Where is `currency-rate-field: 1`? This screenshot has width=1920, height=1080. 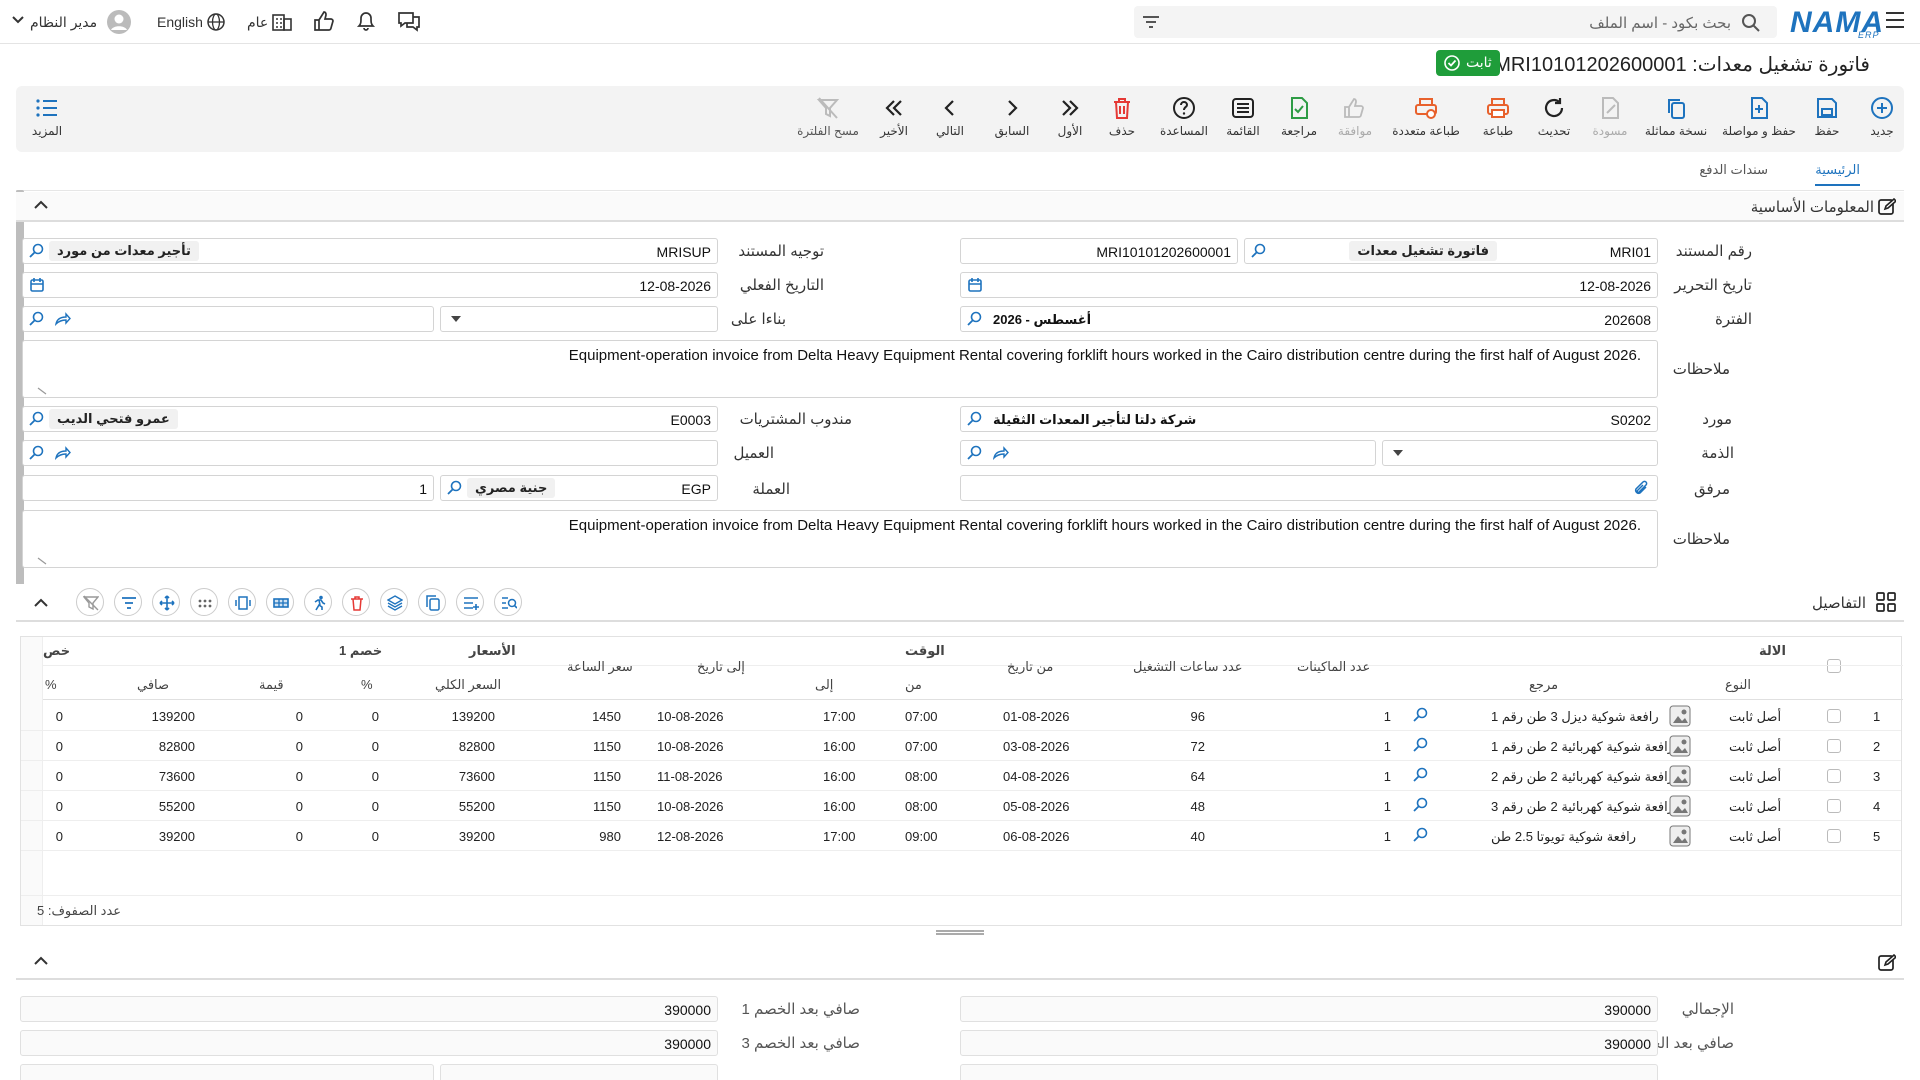
currency-rate-field: 1 is located at coordinates (228, 488).